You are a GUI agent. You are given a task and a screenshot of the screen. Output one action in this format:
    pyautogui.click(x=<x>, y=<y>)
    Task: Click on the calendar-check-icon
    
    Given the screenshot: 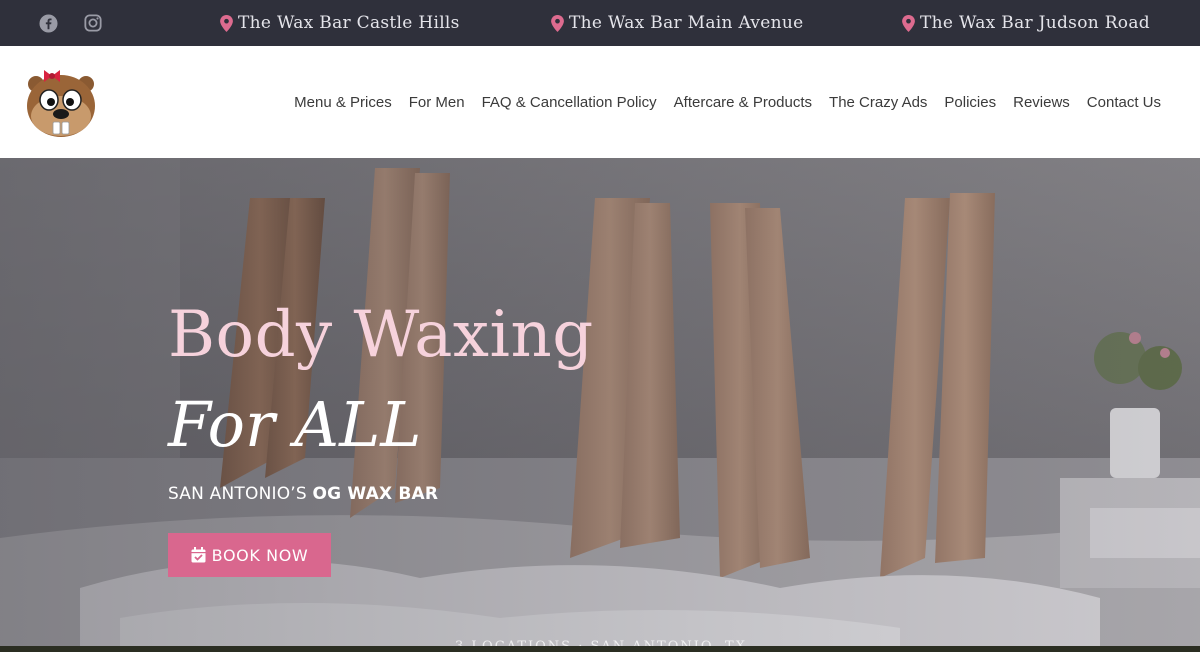 What is the action you would take?
    pyautogui.click(x=198, y=555)
    